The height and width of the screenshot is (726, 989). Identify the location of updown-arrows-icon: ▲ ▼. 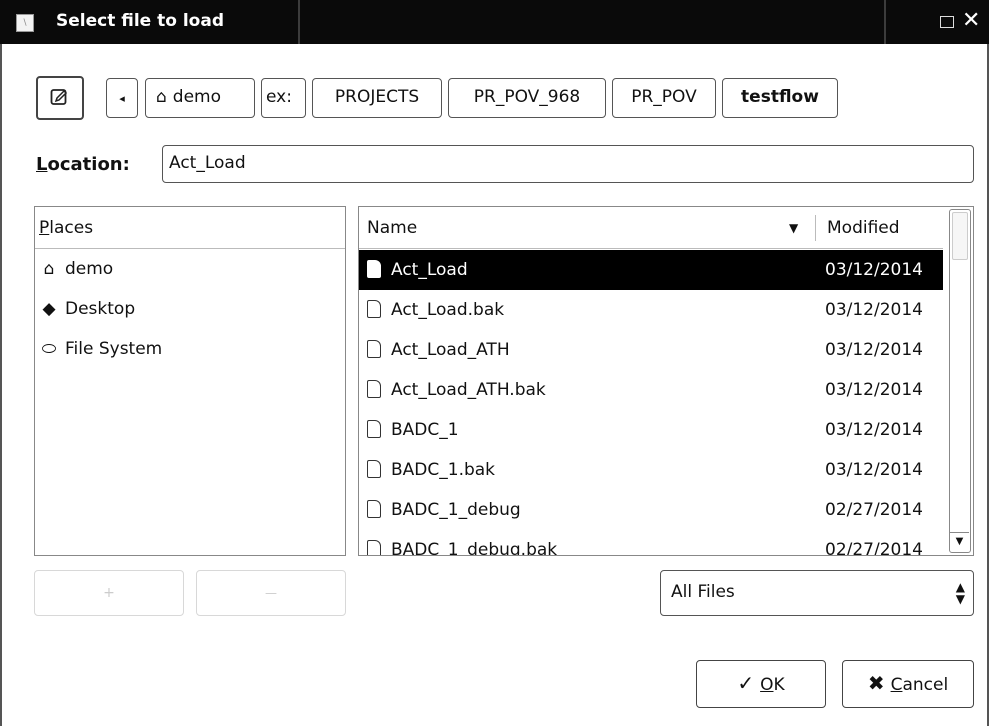
(960, 593).